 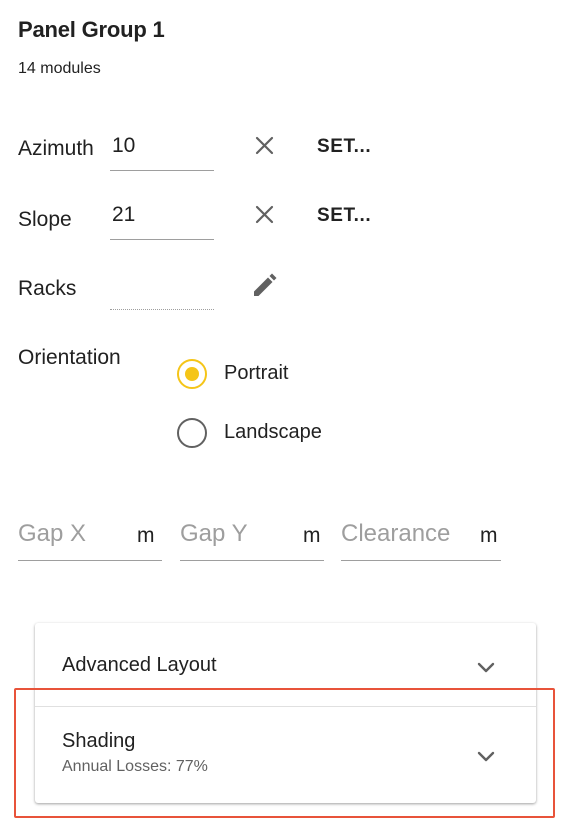 I want to click on gap-x-label: Gap X, so click(x=52, y=533).